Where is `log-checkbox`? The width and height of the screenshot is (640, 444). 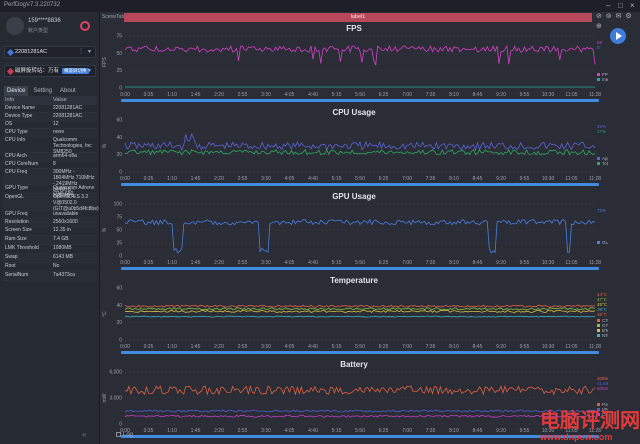 log-checkbox is located at coordinates (118, 434).